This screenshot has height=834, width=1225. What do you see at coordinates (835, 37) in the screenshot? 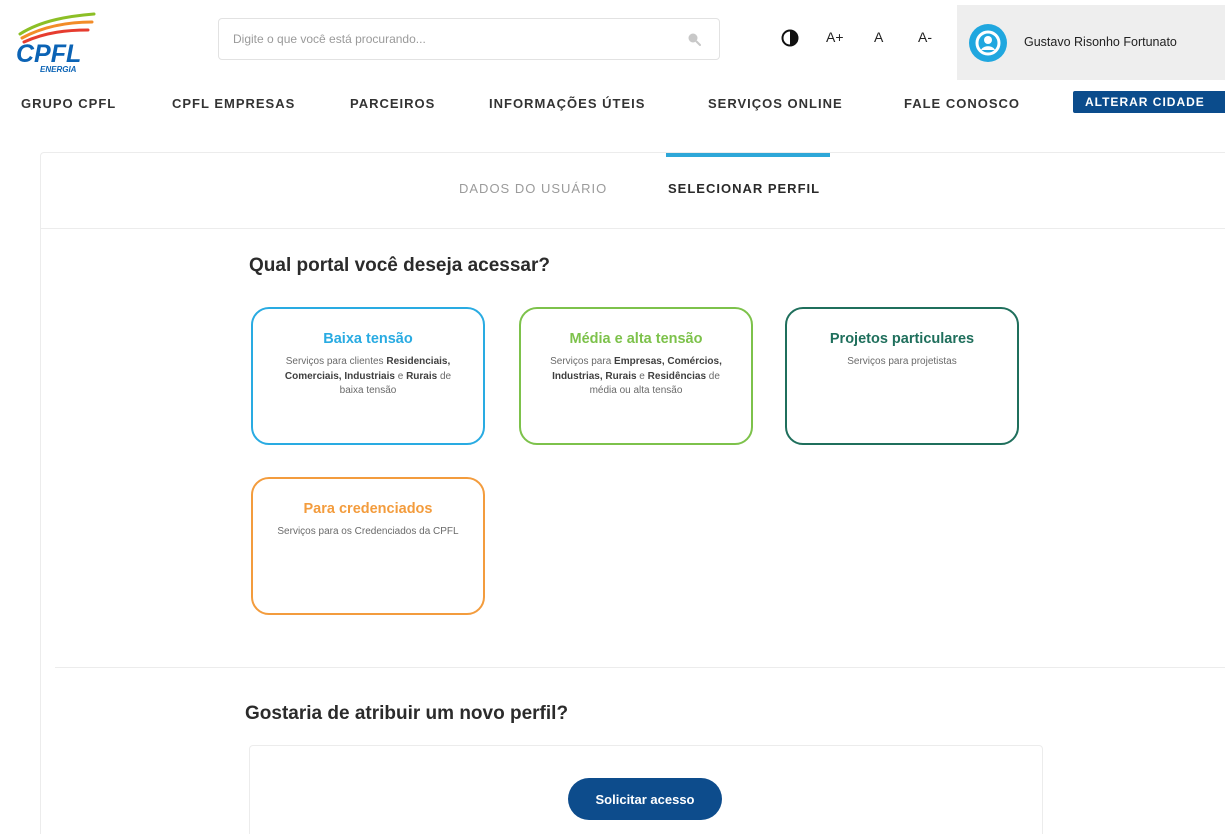
I see `font-increase-button: A+` at bounding box center [835, 37].